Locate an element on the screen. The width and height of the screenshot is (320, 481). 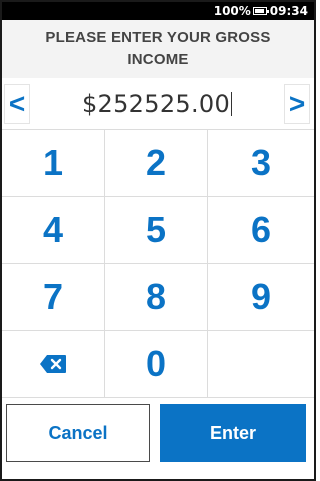
prompt-line-2: INCOME is located at coordinates (158, 59).